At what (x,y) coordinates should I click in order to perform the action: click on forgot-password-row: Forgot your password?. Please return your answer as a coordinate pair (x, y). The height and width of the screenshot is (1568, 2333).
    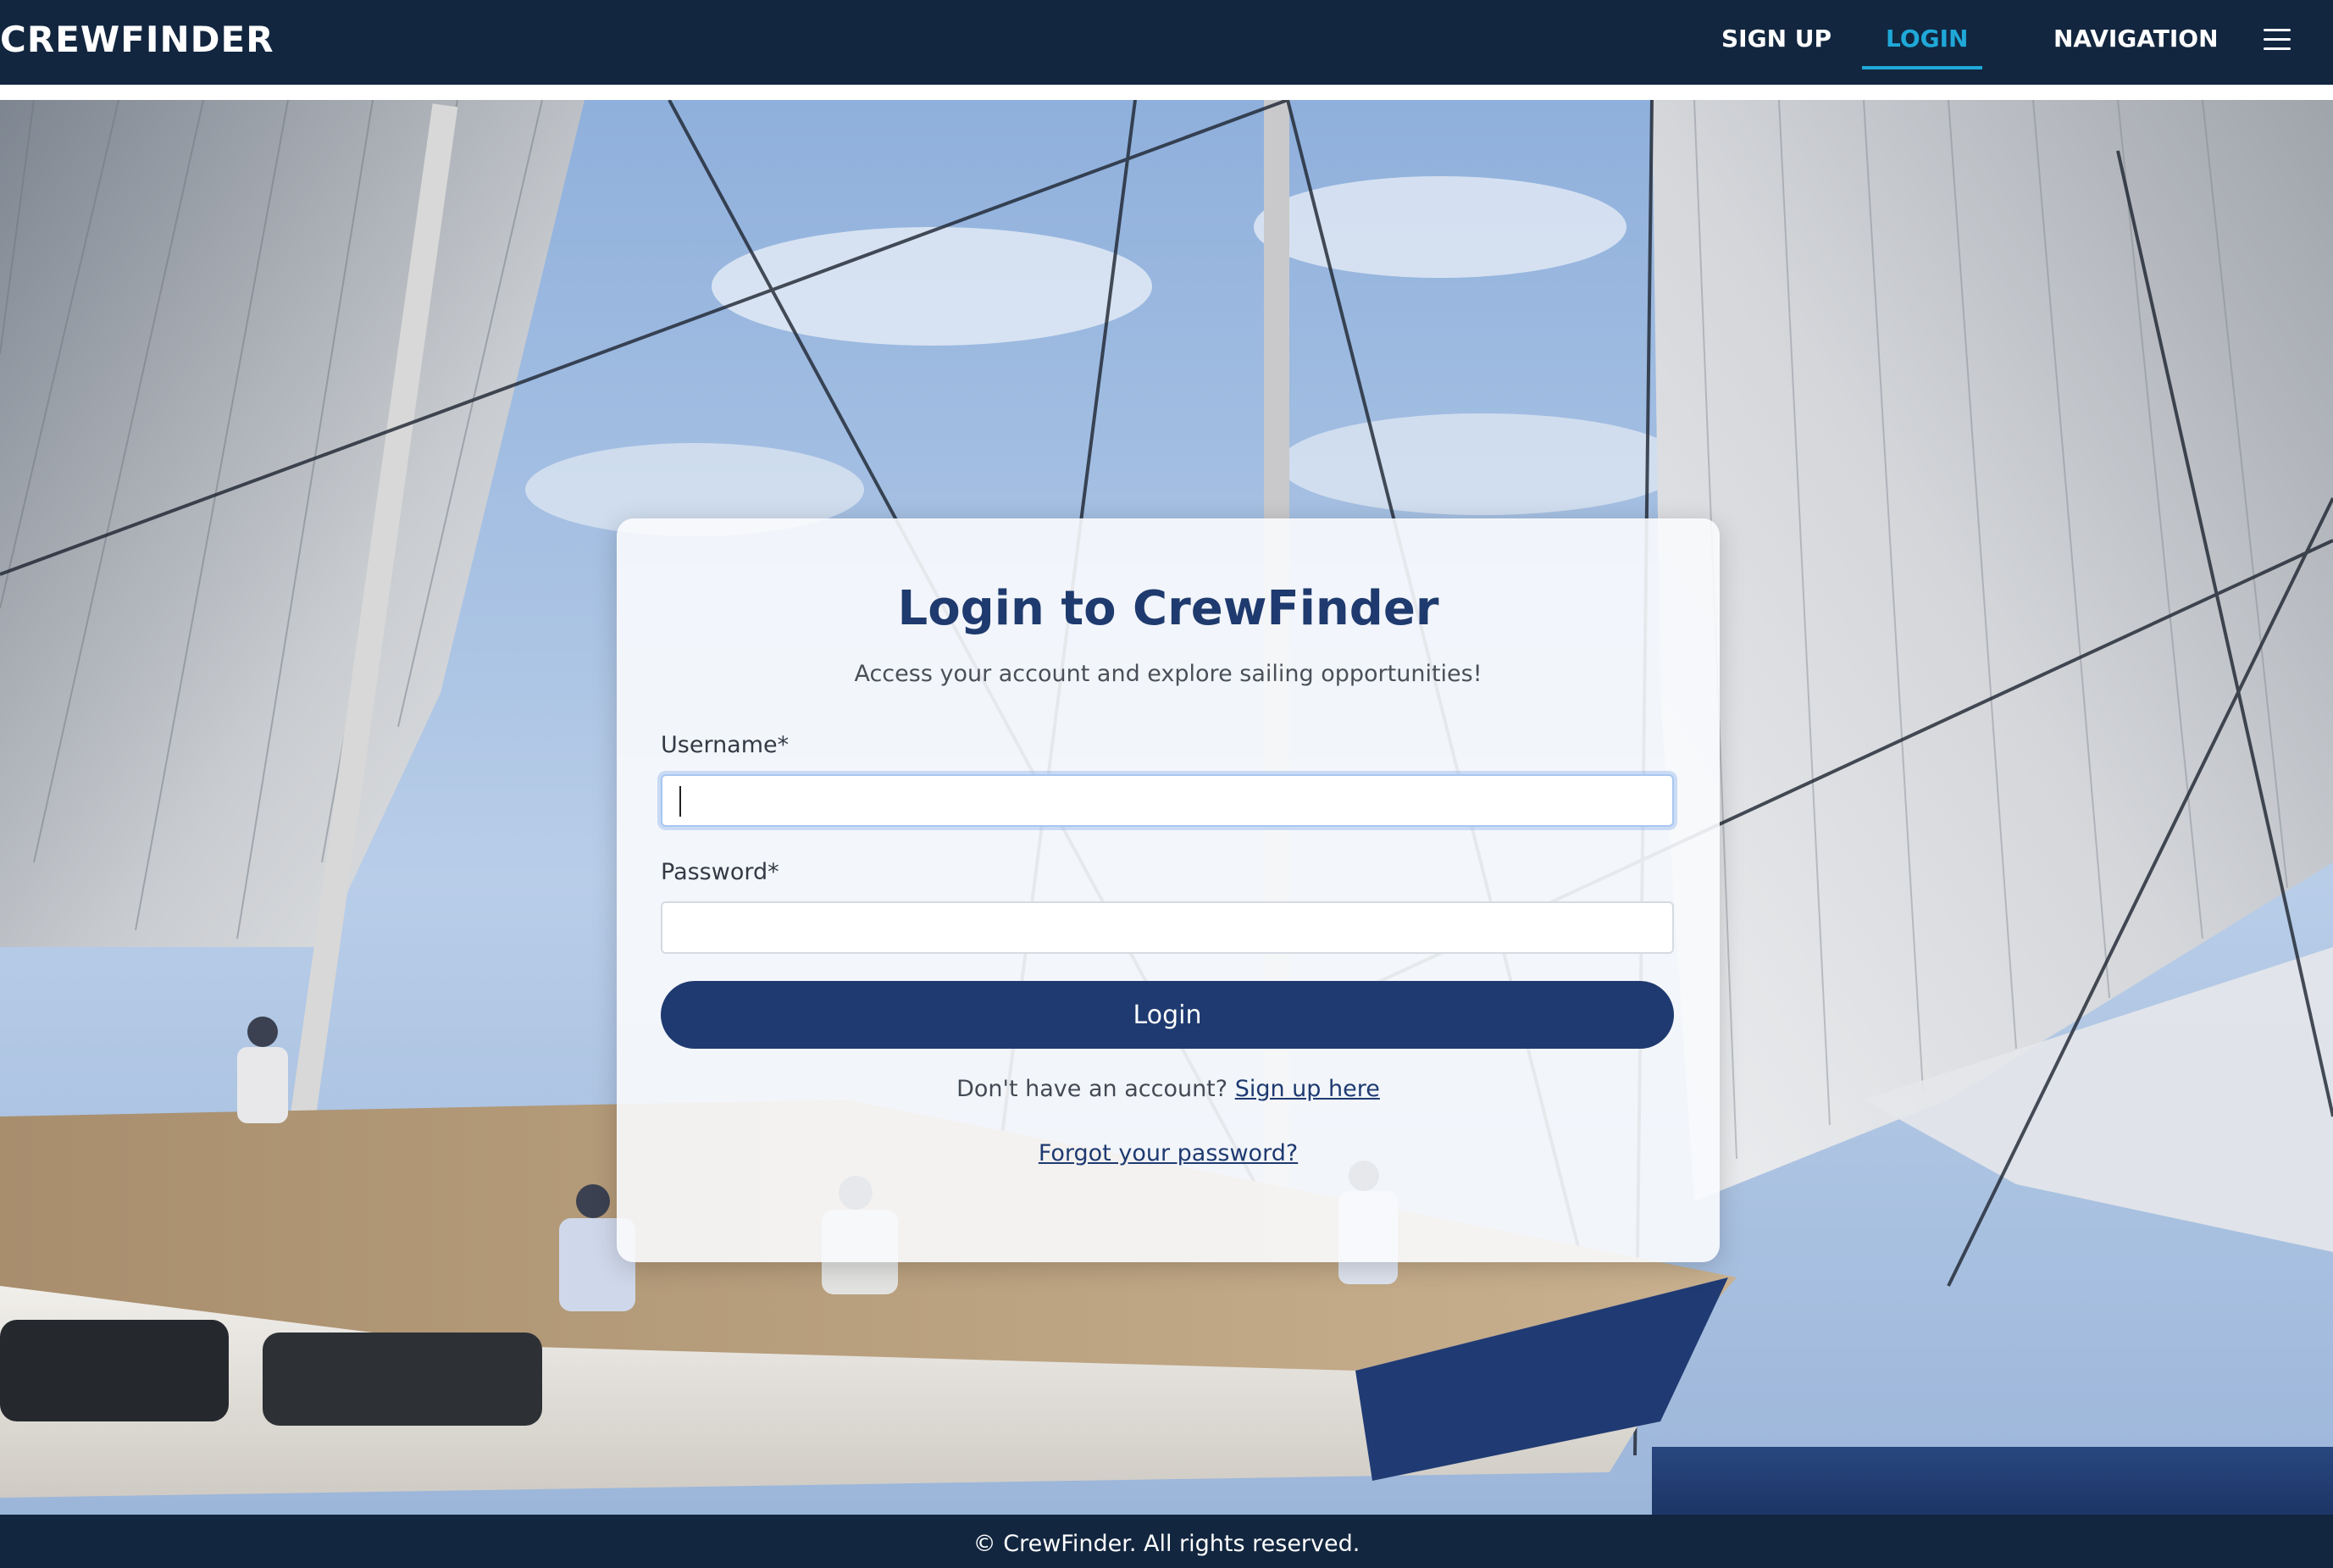
    Looking at the image, I should click on (1168, 1154).